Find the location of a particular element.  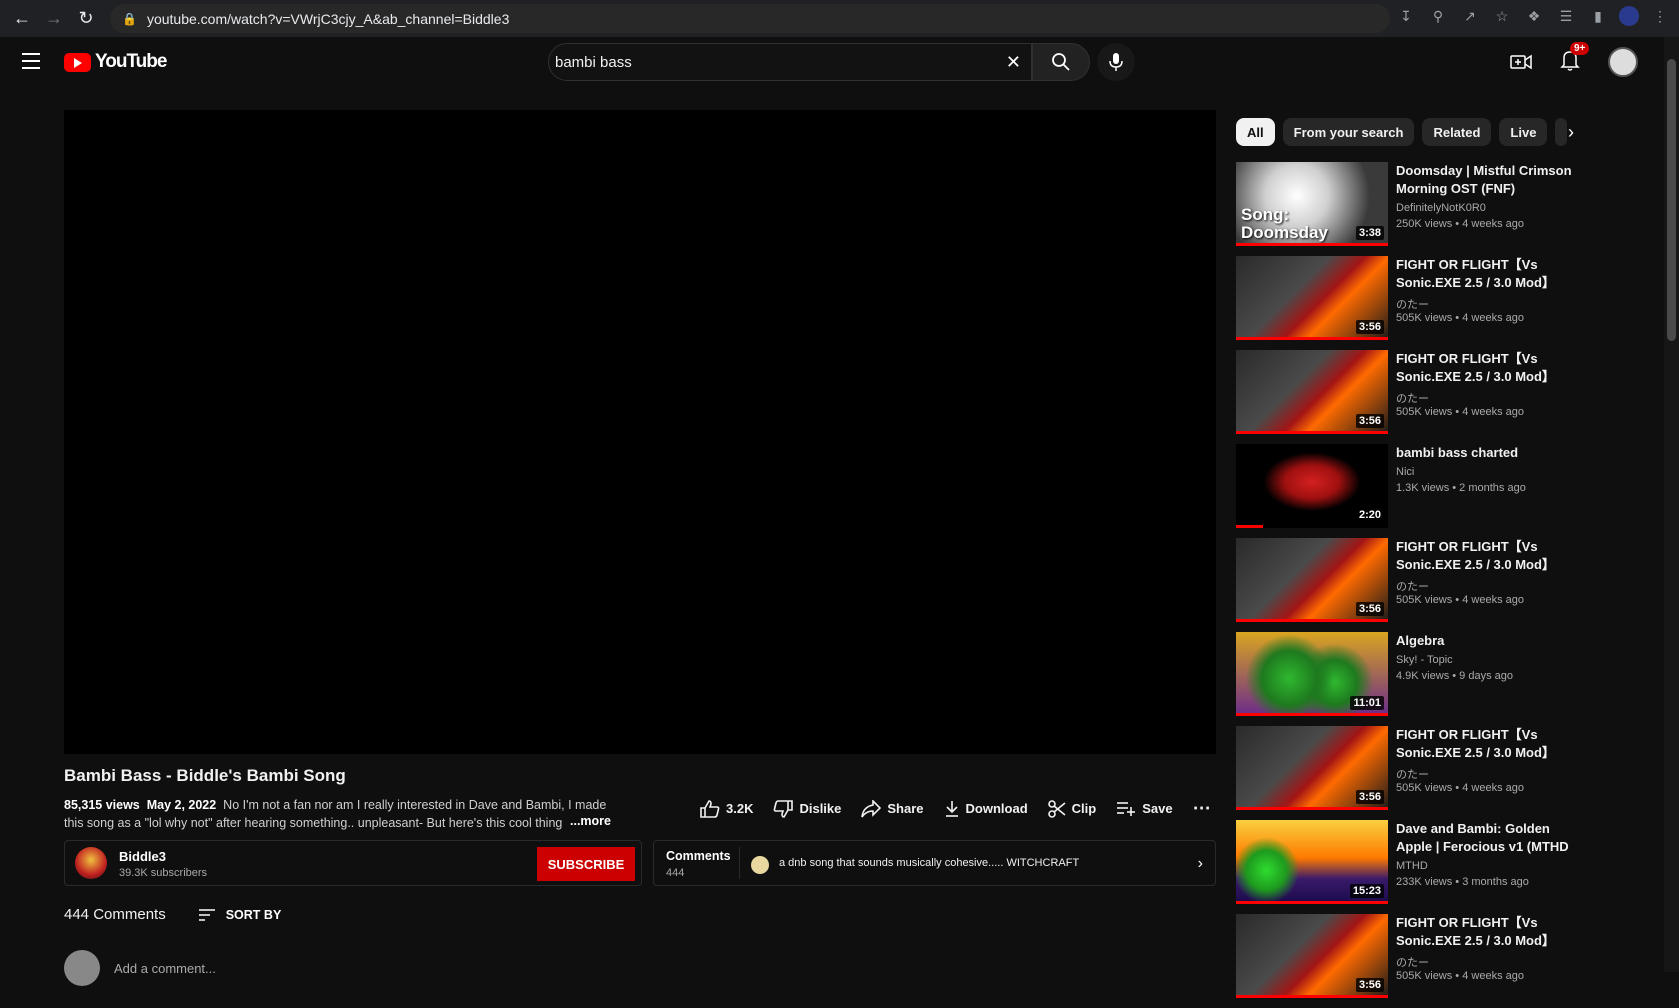

thumbnail-caption: Song: Doomsday is located at coordinates (1284, 223).